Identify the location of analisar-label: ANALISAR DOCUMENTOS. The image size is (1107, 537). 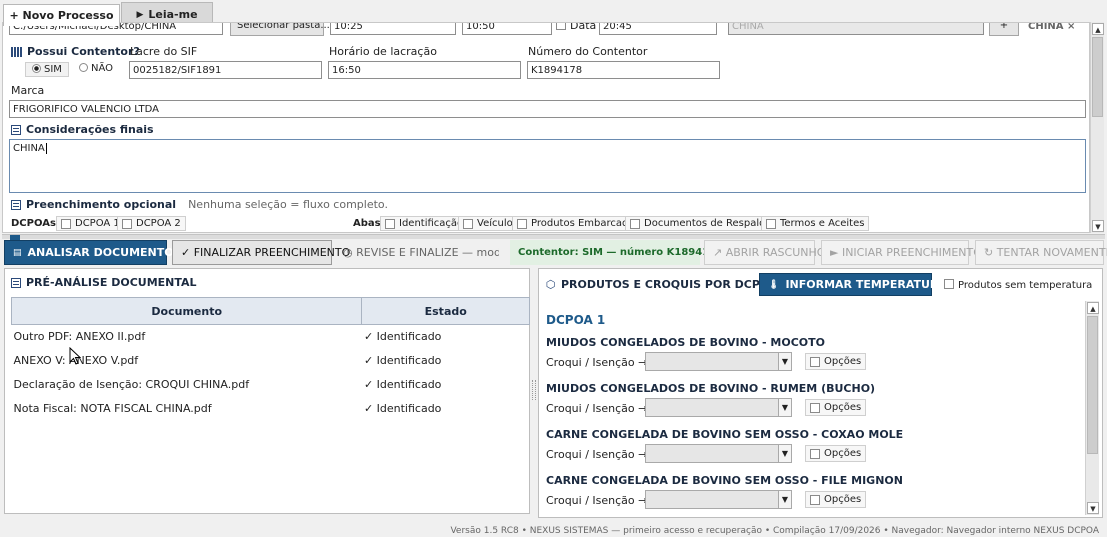
(104, 252).